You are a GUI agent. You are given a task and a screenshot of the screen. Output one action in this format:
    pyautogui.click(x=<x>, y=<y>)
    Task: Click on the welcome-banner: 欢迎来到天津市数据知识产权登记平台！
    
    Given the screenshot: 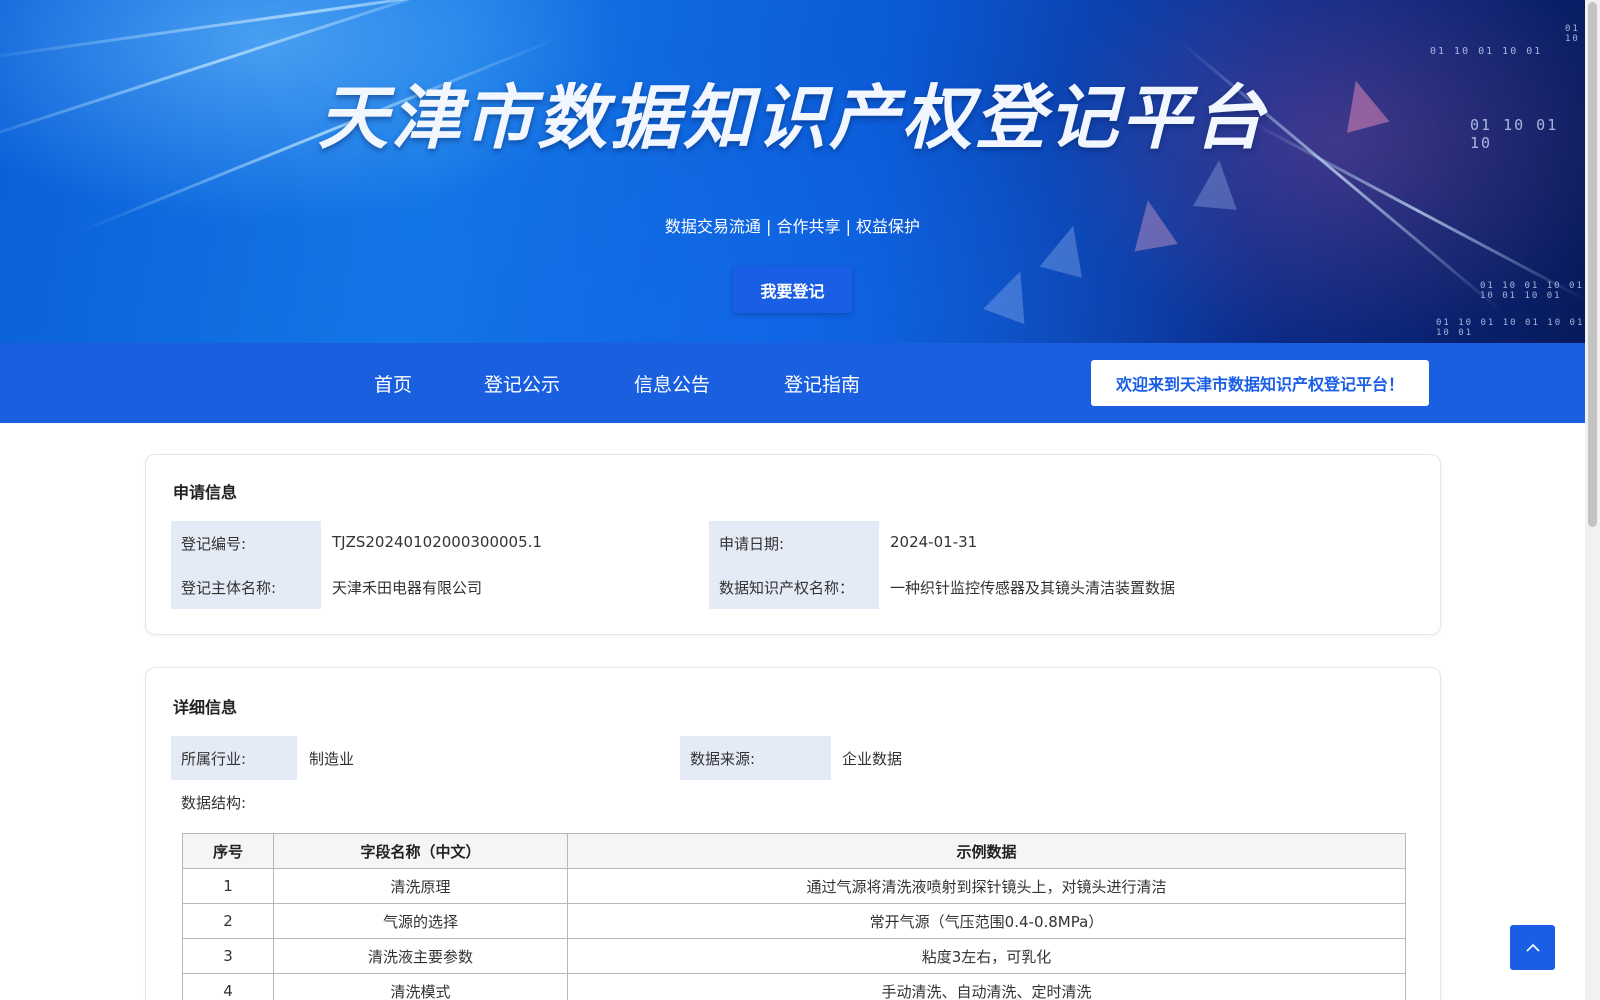 What is the action you would take?
    pyautogui.click(x=1260, y=383)
    